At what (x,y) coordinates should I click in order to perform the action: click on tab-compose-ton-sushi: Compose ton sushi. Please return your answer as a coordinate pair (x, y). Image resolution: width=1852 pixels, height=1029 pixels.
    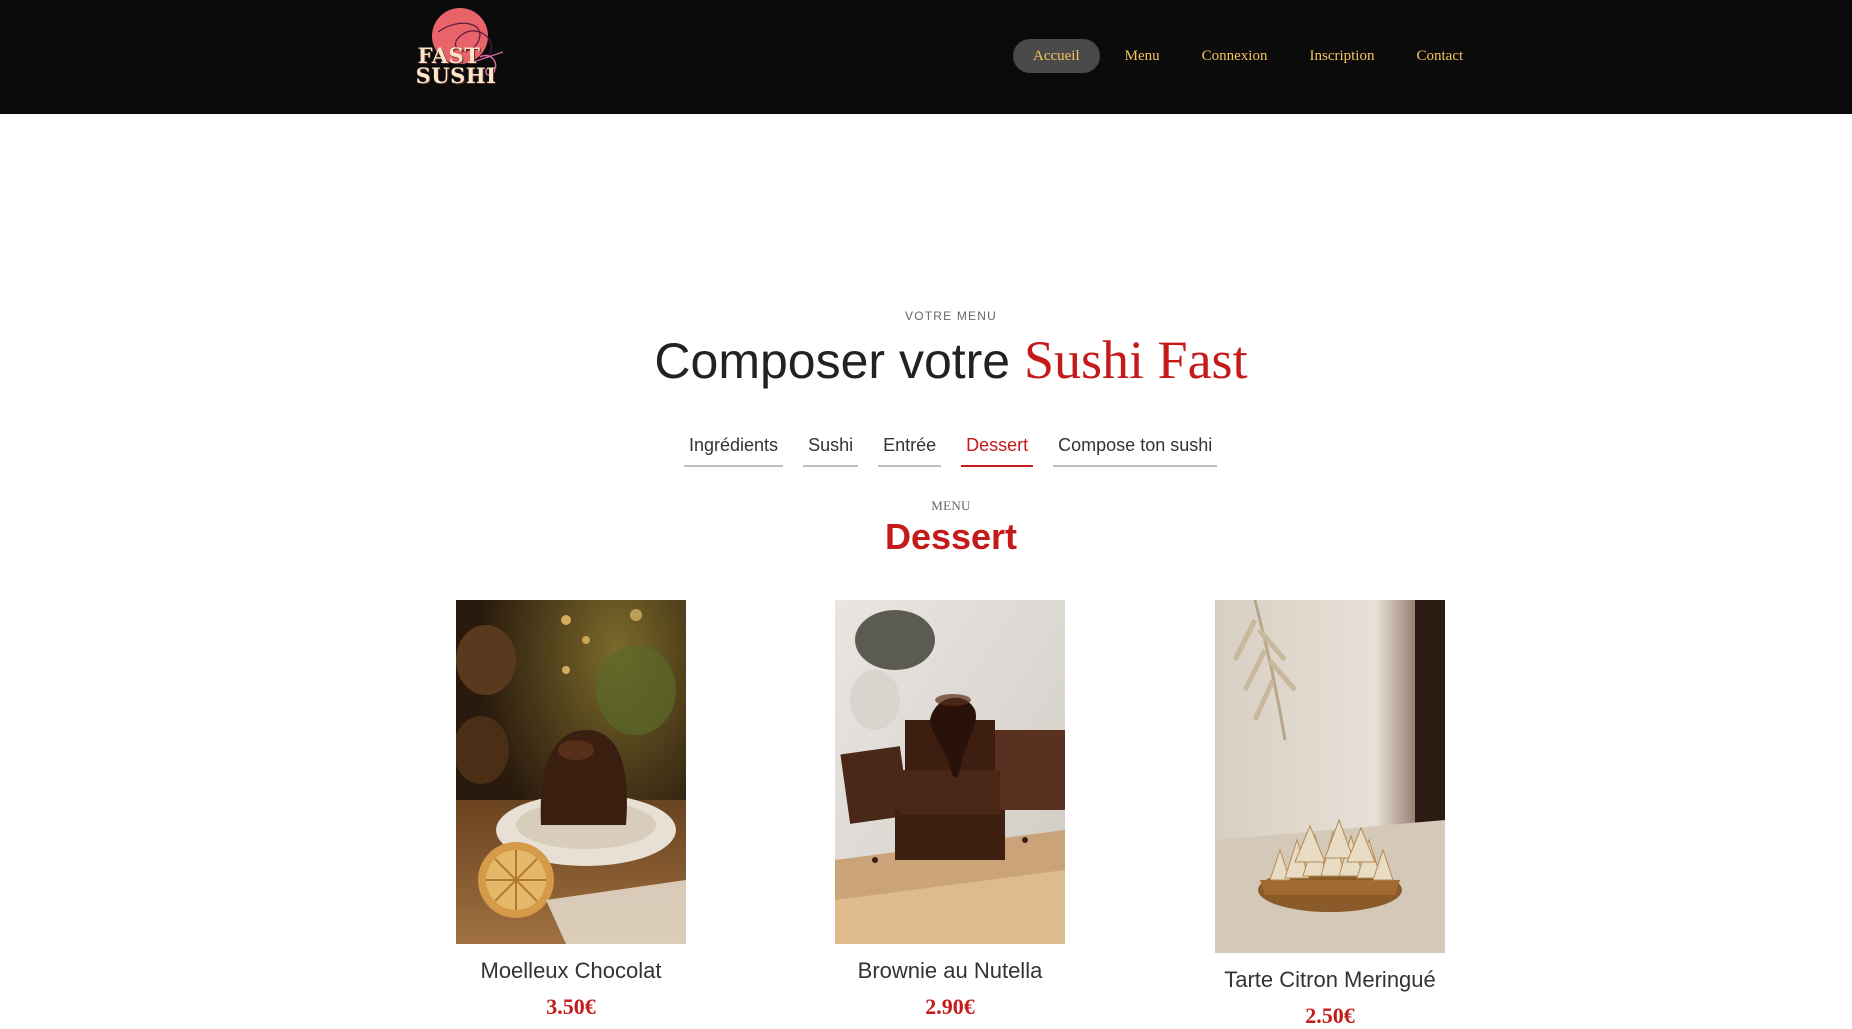
    Looking at the image, I should click on (1135, 449).